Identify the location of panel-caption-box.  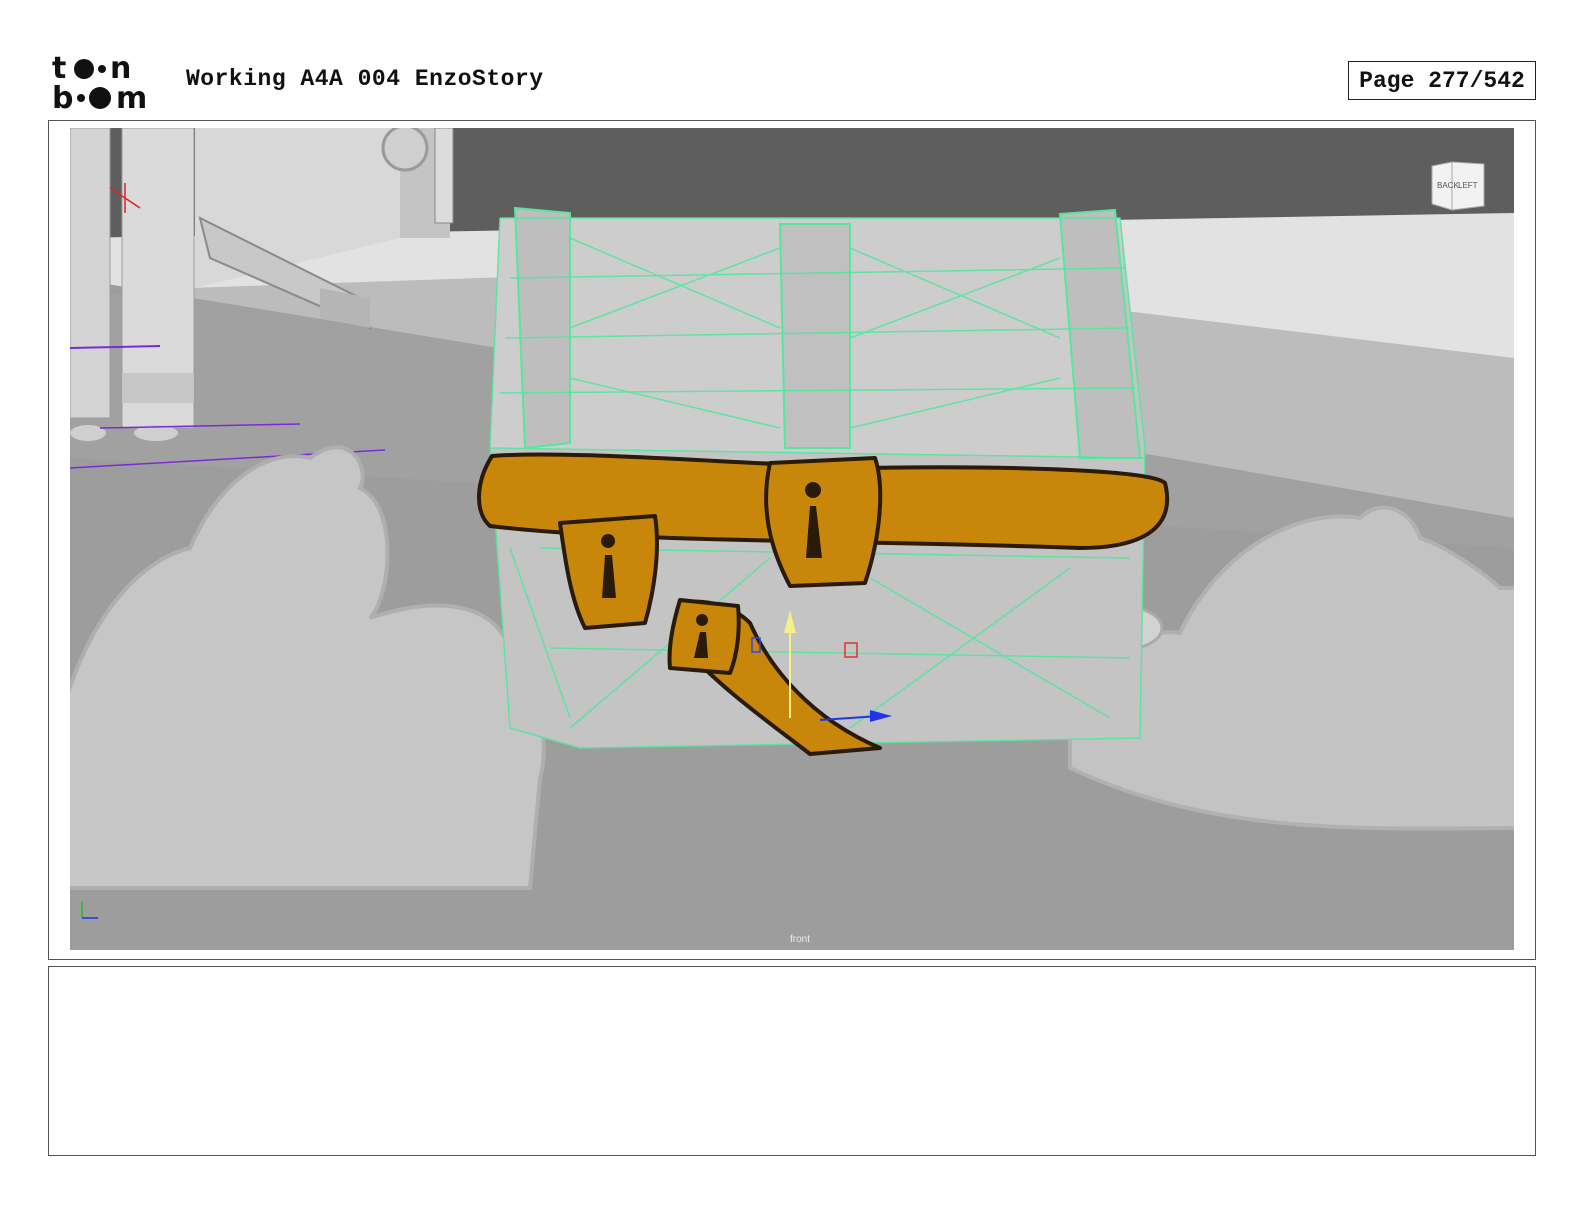
(792, 1061).